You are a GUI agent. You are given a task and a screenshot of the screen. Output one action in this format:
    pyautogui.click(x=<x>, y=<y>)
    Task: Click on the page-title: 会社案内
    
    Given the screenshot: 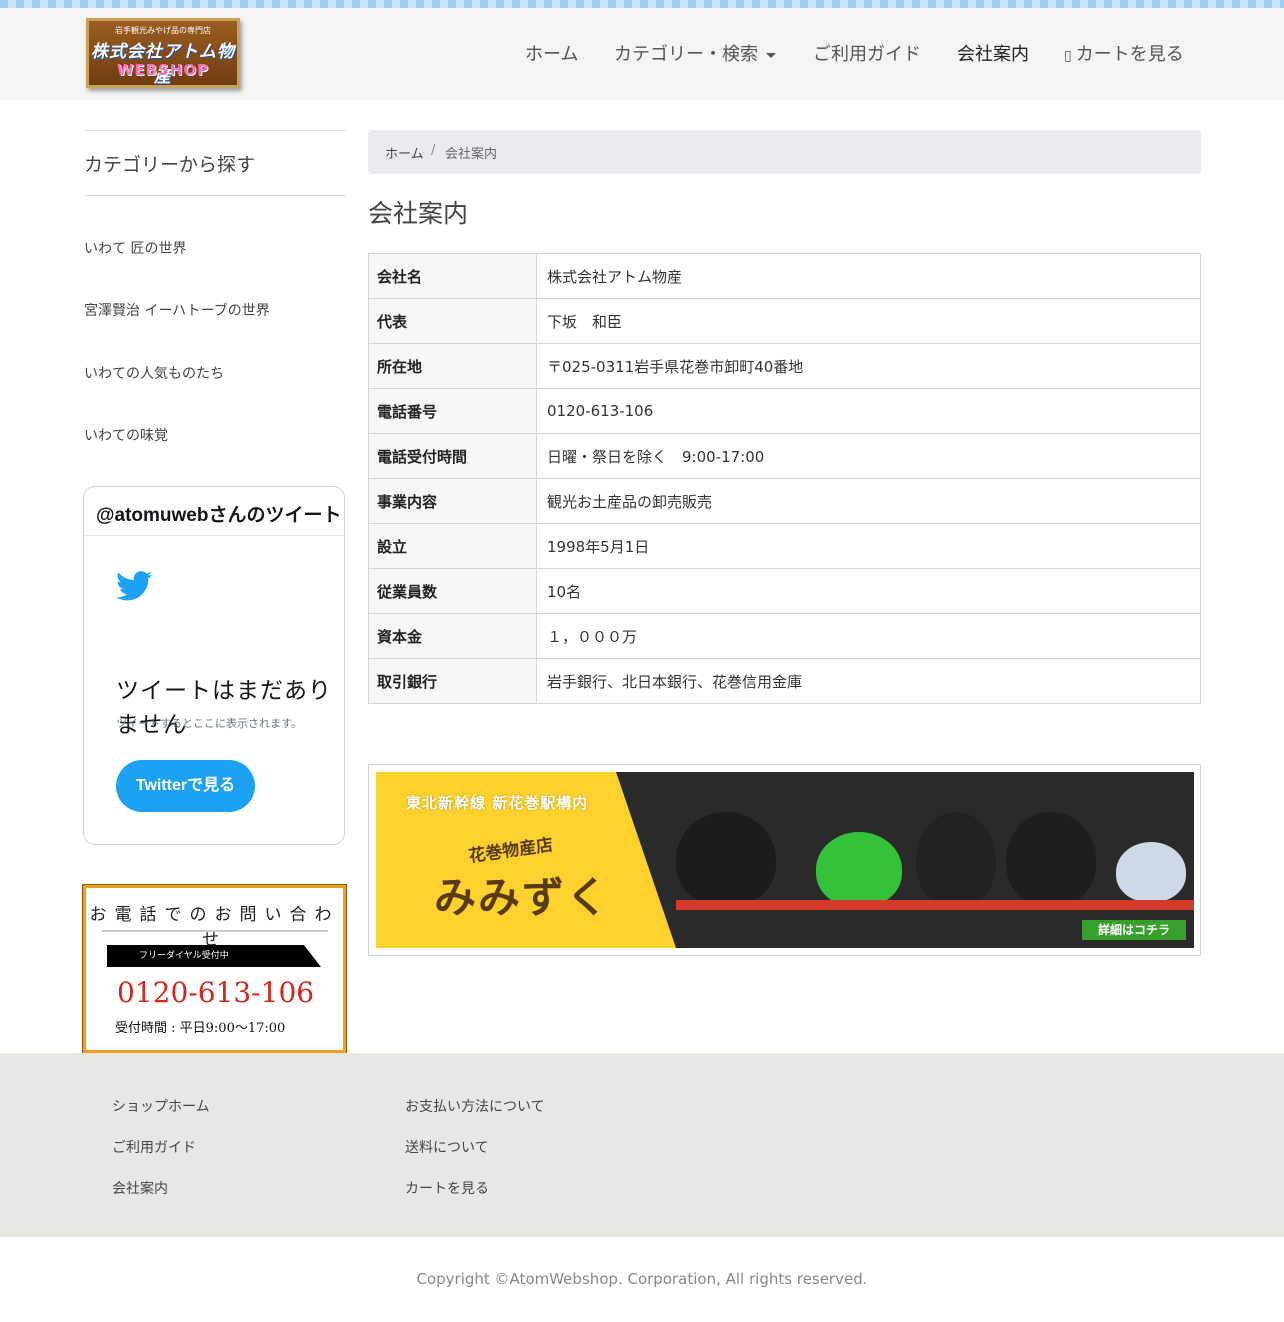 What is the action you would take?
    pyautogui.click(x=418, y=213)
    